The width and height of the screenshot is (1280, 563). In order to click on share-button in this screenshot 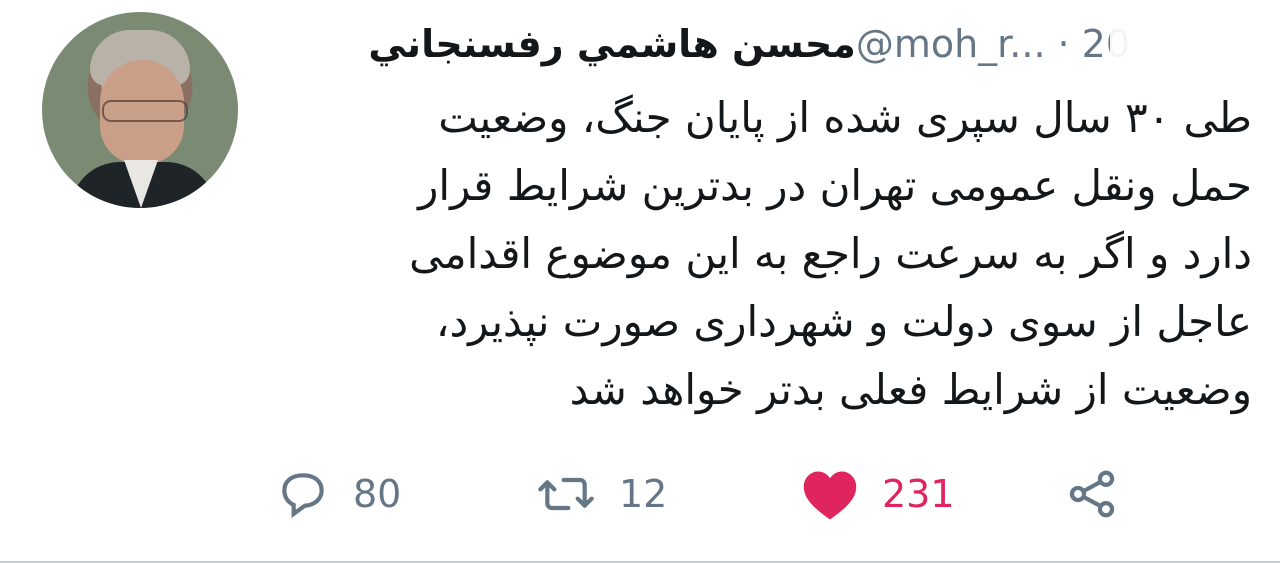, I will do `click(1092, 494)`.